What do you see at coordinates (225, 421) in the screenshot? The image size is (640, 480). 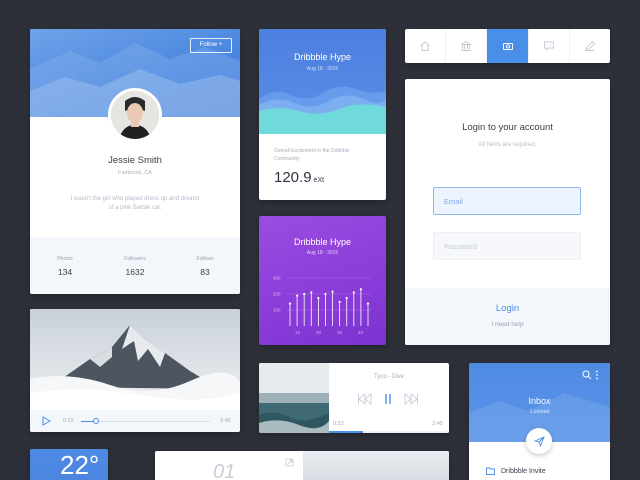 I see `video-total-time: 5:45` at bounding box center [225, 421].